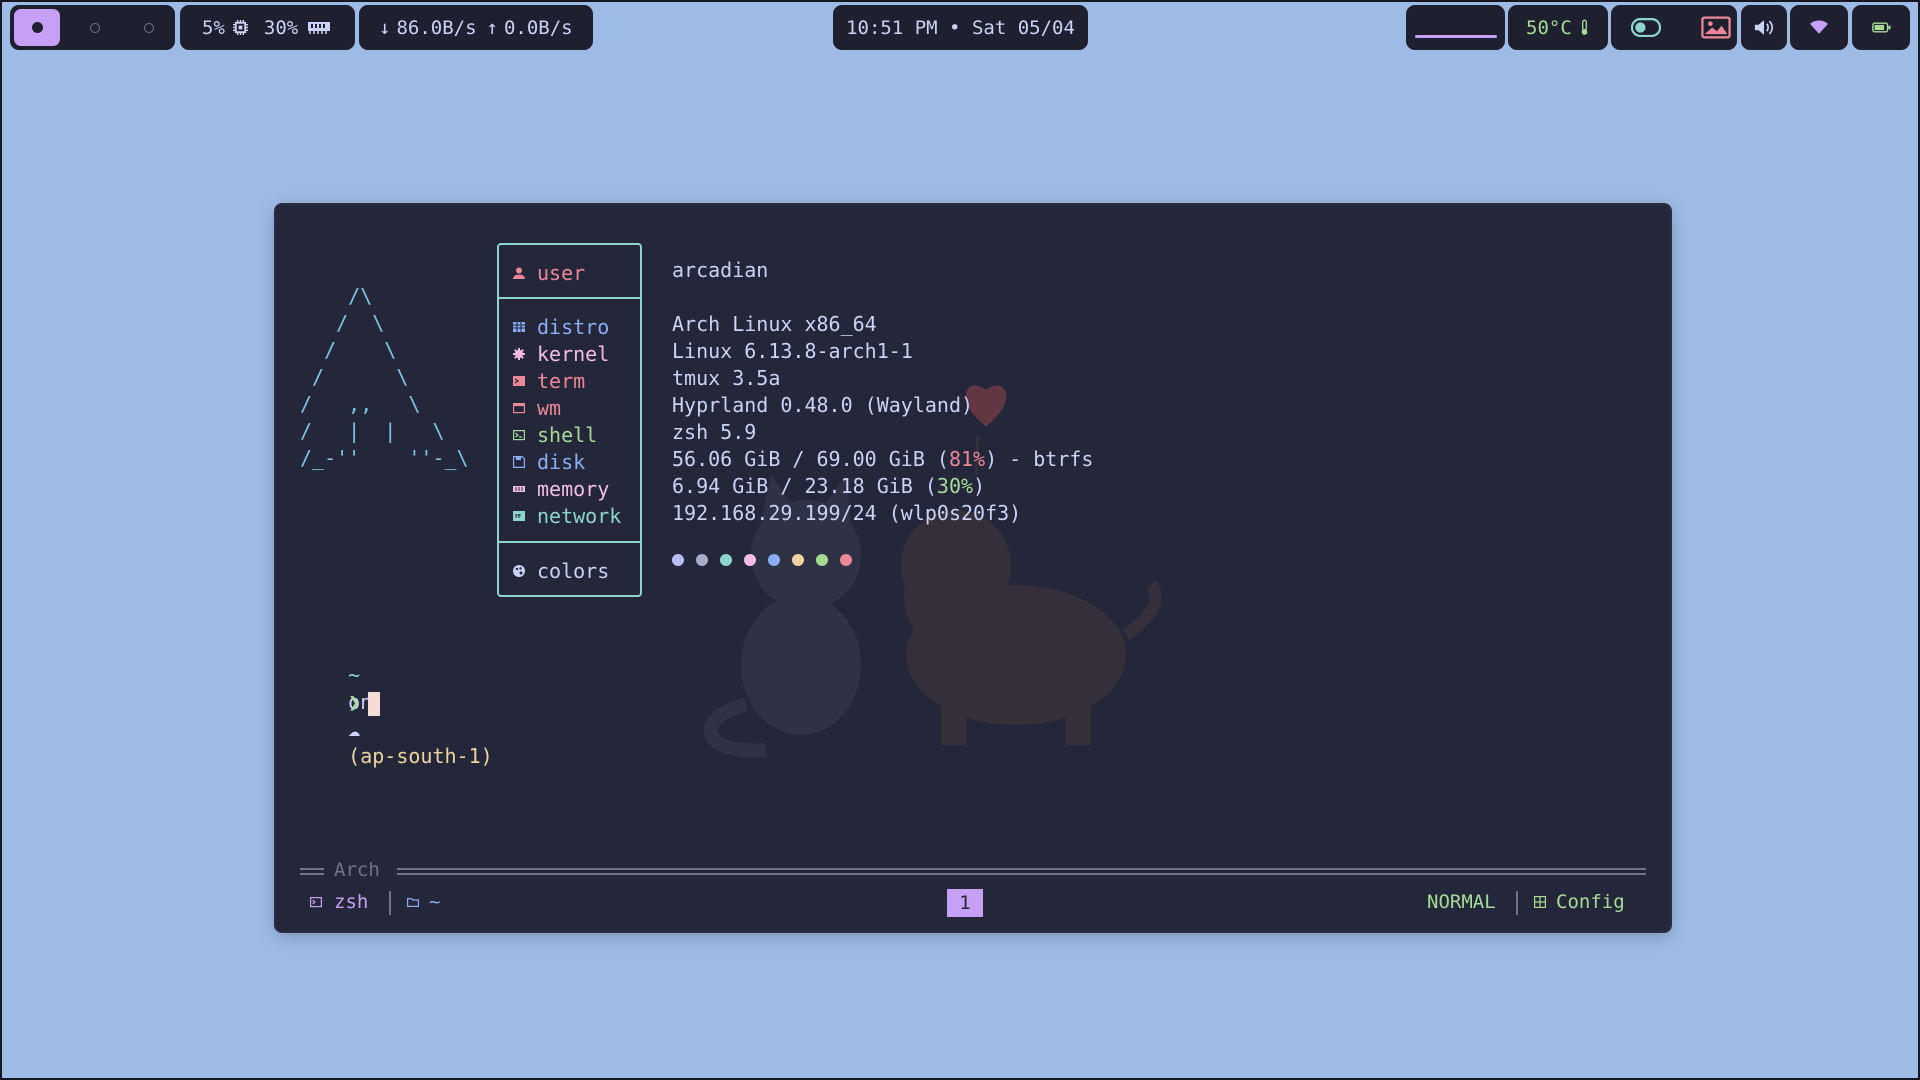  What do you see at coordinates (829, 486) in the screenshot?
I see `value-memory: 6.94 GiB / 23.18 GiB (30%)` at bounding box center [829, 486].